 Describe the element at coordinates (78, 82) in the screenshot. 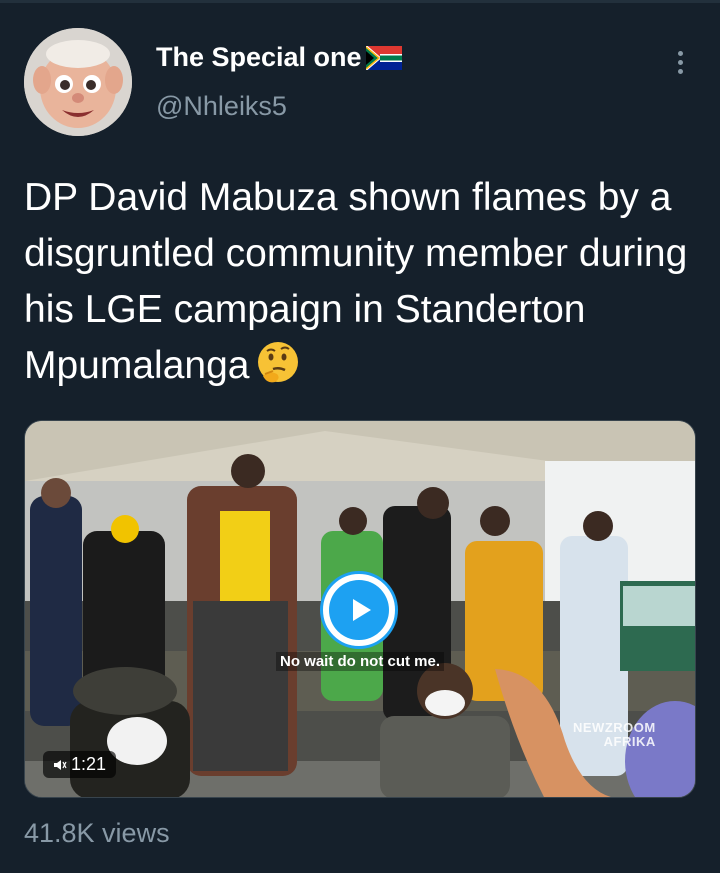

I see `avatar` at that location.